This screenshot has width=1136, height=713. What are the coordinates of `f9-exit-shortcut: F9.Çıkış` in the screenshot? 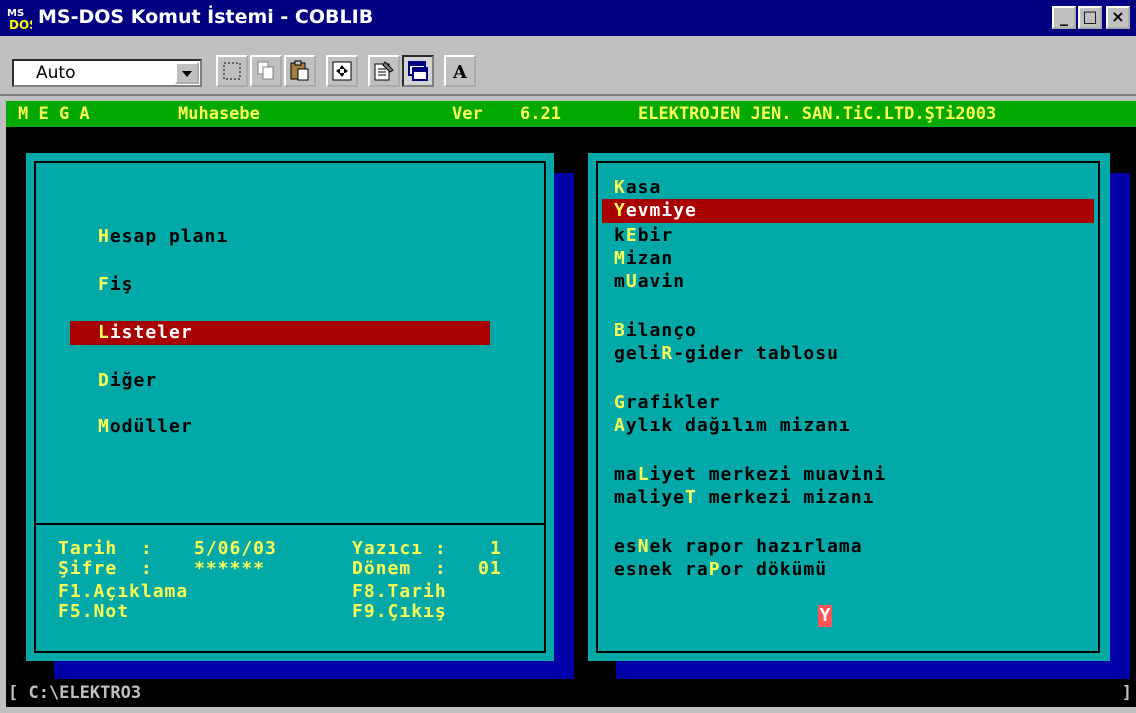 It's located at (399, 611).